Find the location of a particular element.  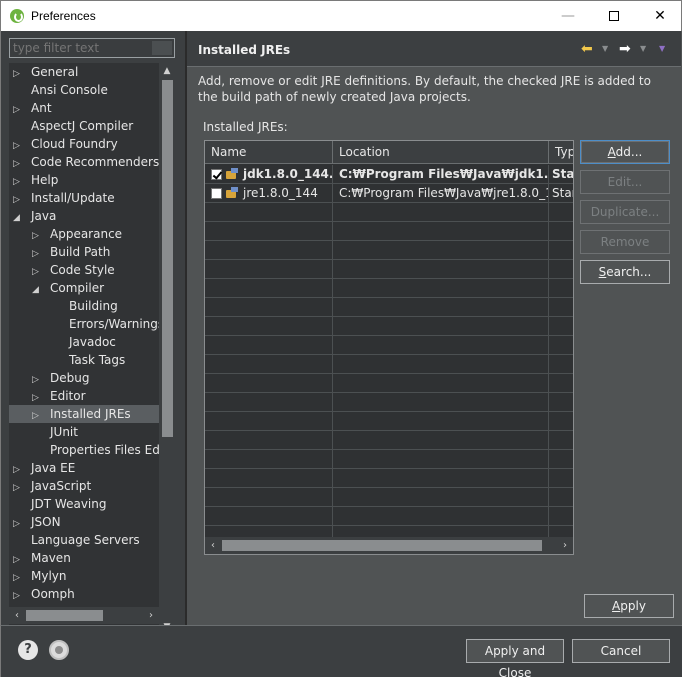

forward-history-dropdown-icon: ▼ is located at coordinates (643, 49).